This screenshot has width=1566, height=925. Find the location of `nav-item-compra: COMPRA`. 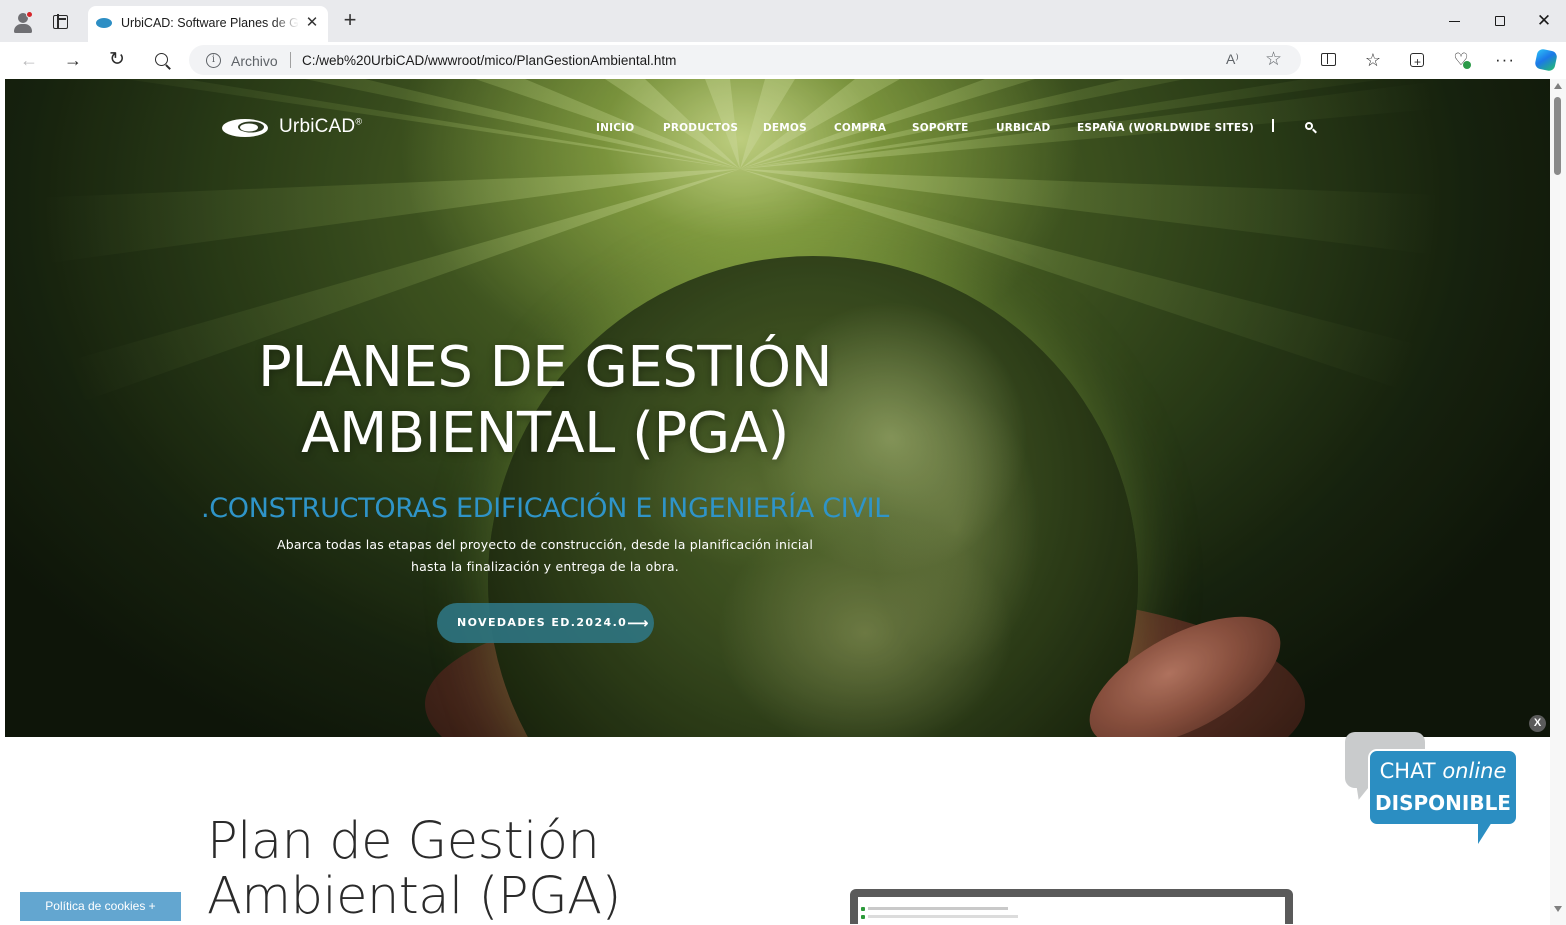

nav-item-compra: COMPRA is located at coordinates (860, 128).